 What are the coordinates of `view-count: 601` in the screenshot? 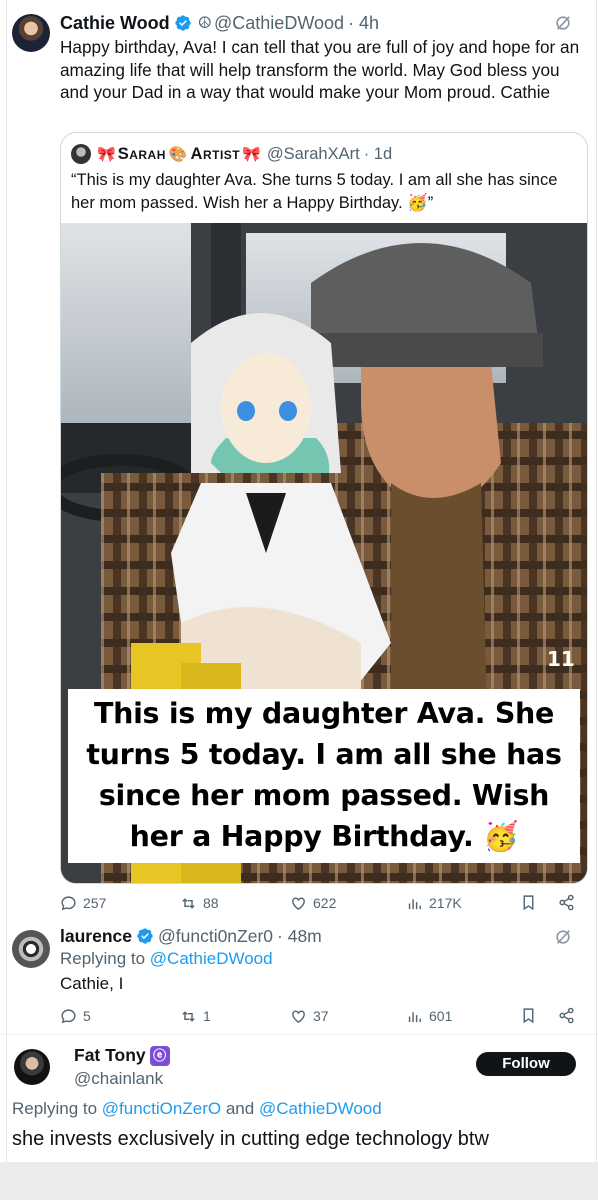 It's located at (441, 1016).